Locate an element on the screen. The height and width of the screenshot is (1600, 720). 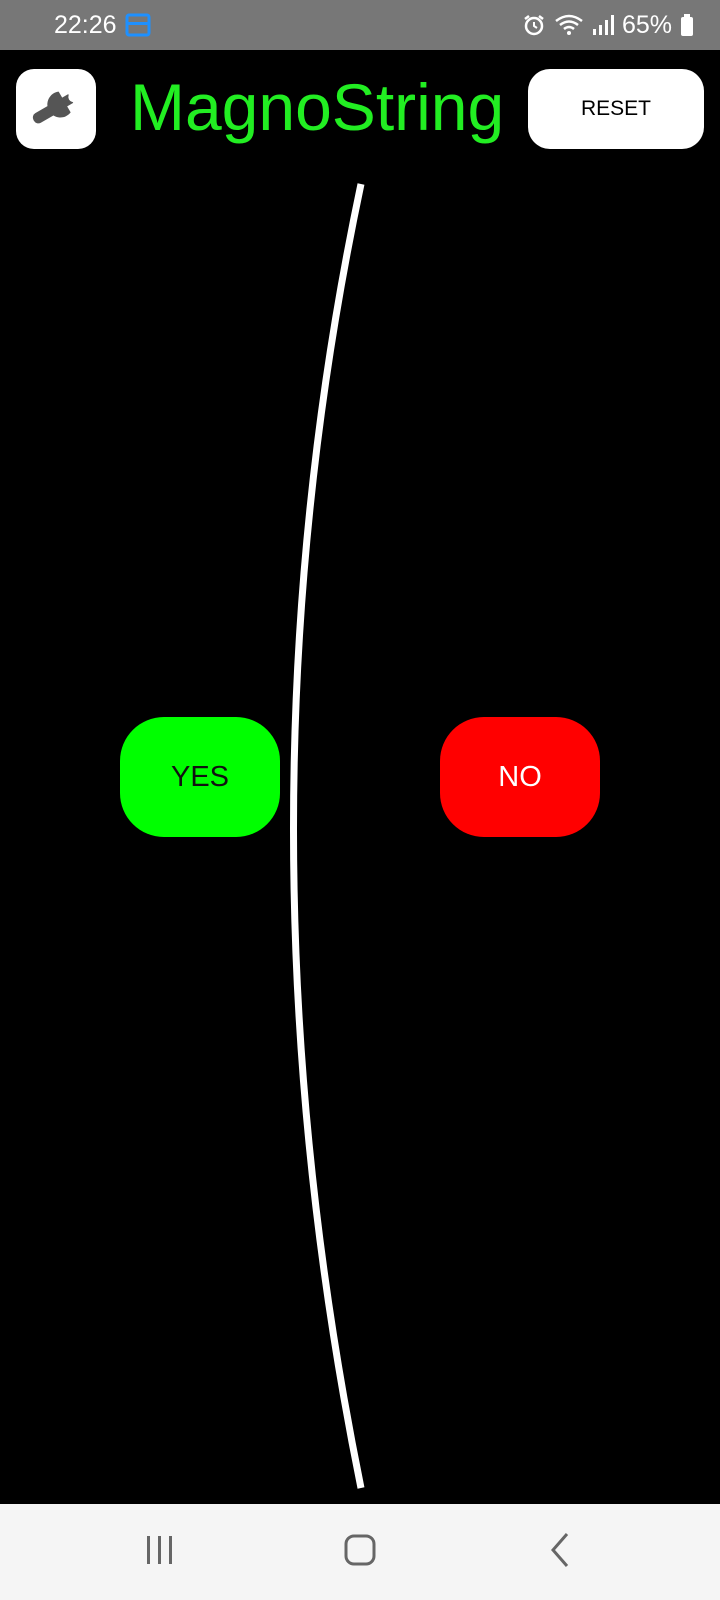
no-button: NO is located at coordinates (520, 777).